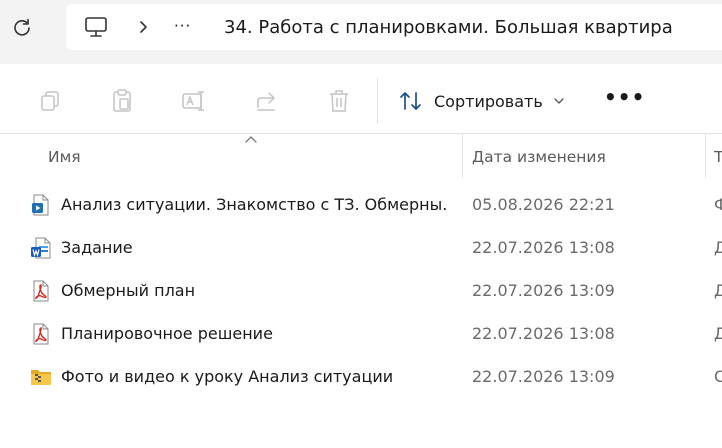 Image resolution: width=722 pixels, height=448 pixels. Describe the element at coordinates (361, 334) in the screenshot. I see `file-row: Планировочное решение 22.07.2026 13:08 Д` at that location.